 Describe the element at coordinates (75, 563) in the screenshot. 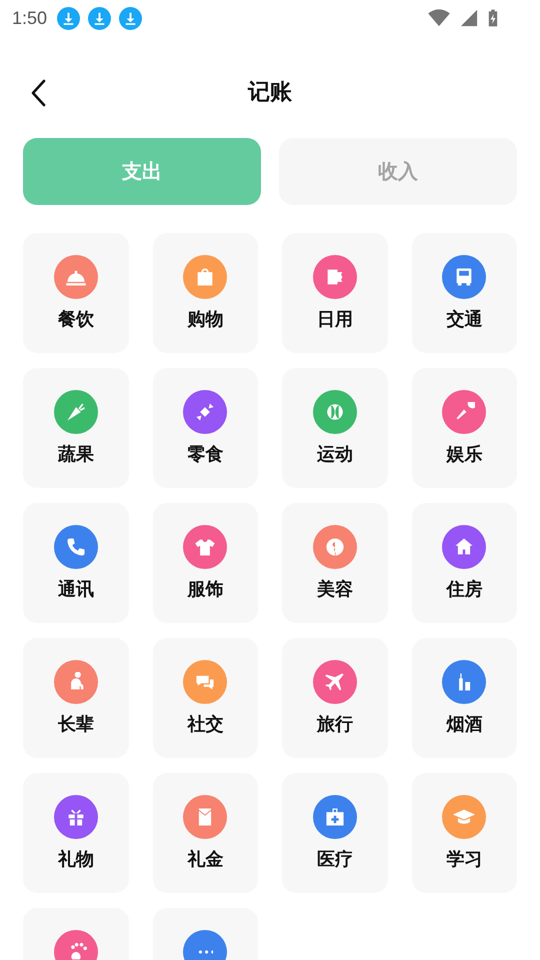

I see `category-card: 通讯` at that location.